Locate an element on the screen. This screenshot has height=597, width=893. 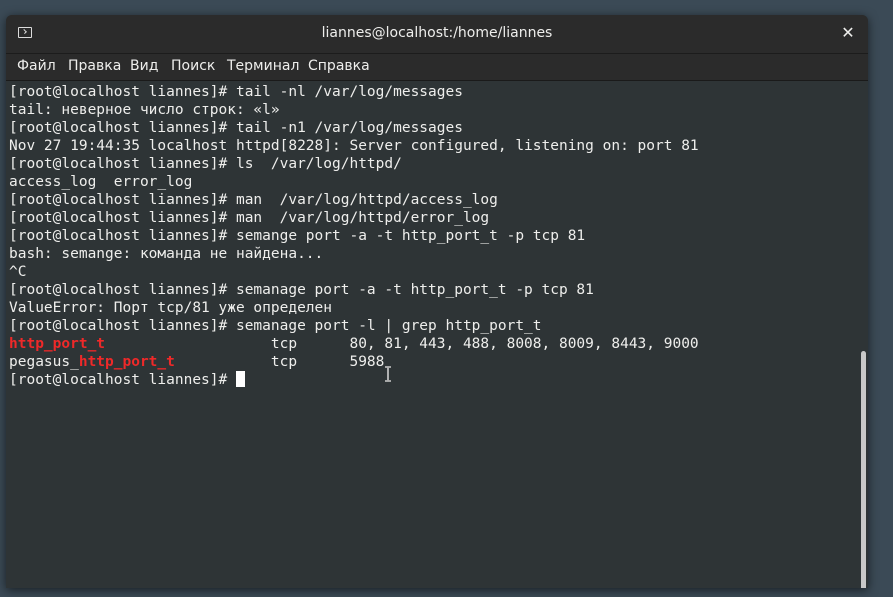
menu-terminal: Терминал is located at coordinates (263, 66).